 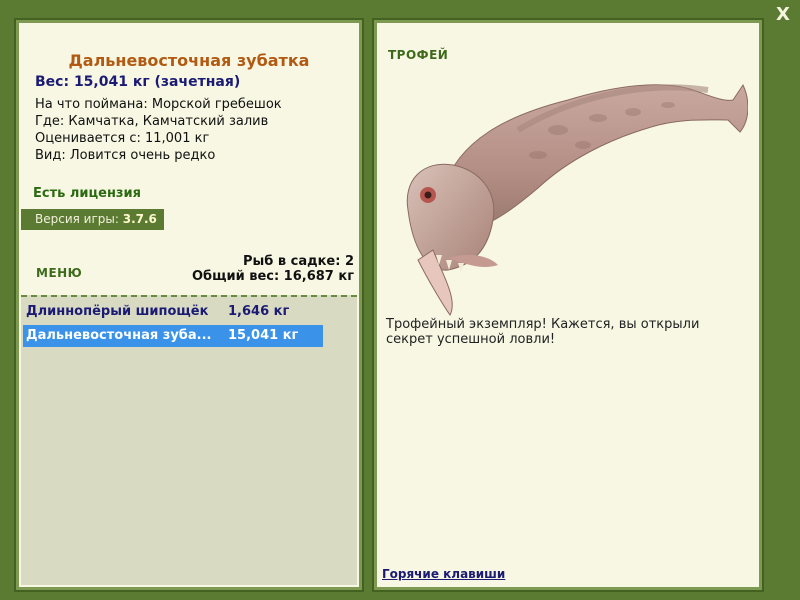 What do you see at coordinates (158, 104) in the screenshot?
I see `bait-info: На что поймана: Морской гребешок` at bounding box center [158, 104].